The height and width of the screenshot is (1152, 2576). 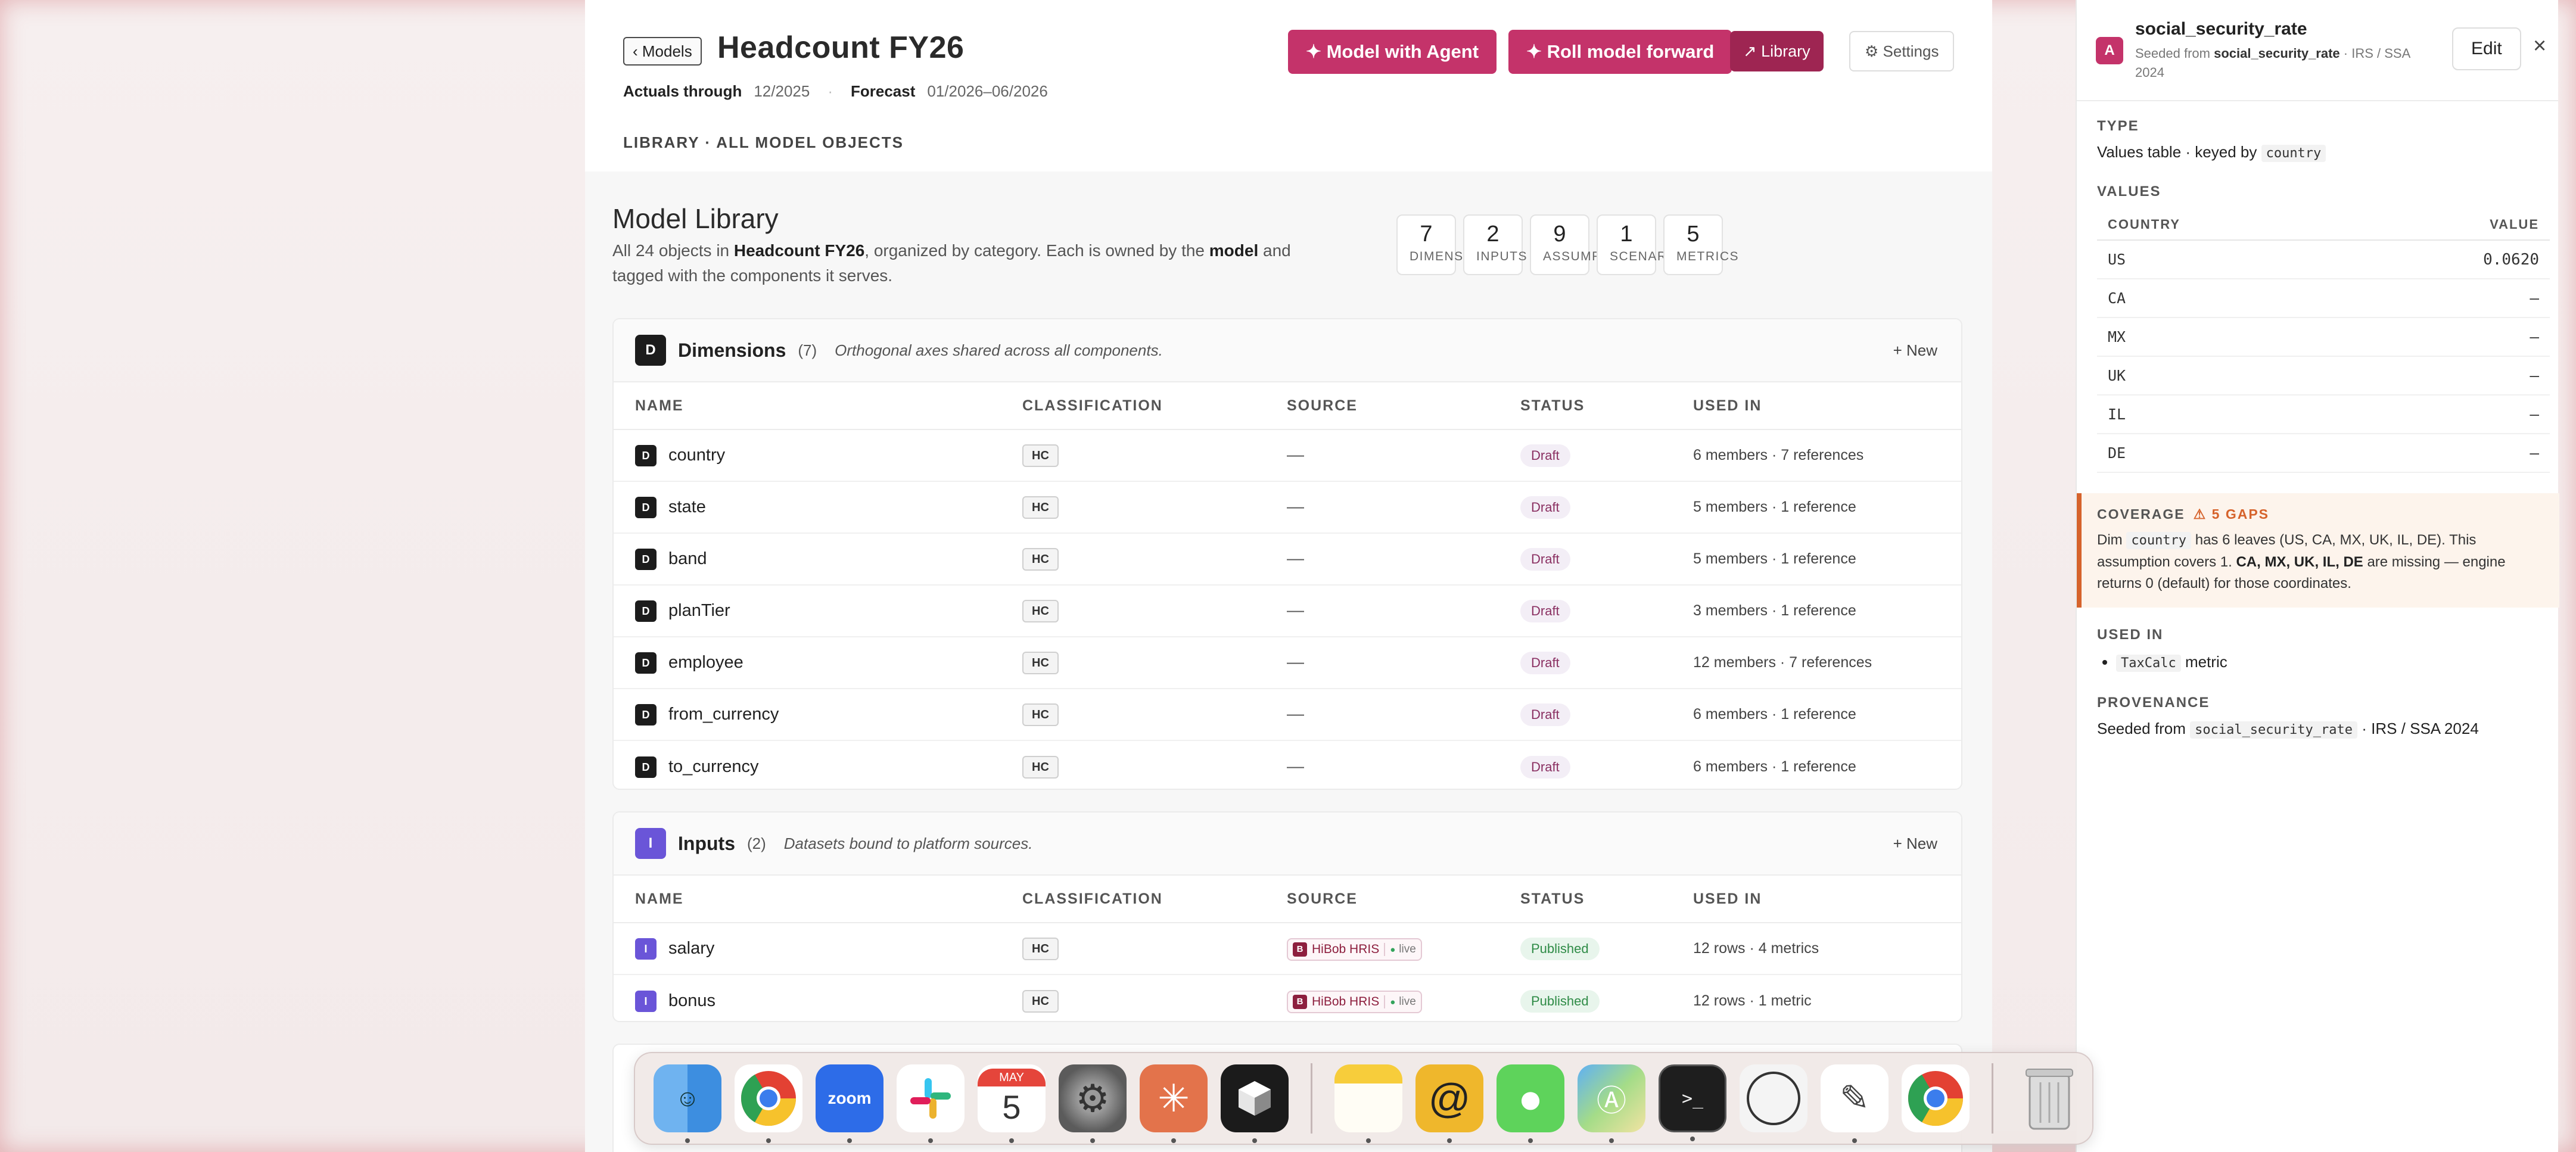 I want to click on calendar-day: 5, so click(x=1011, y=1107).